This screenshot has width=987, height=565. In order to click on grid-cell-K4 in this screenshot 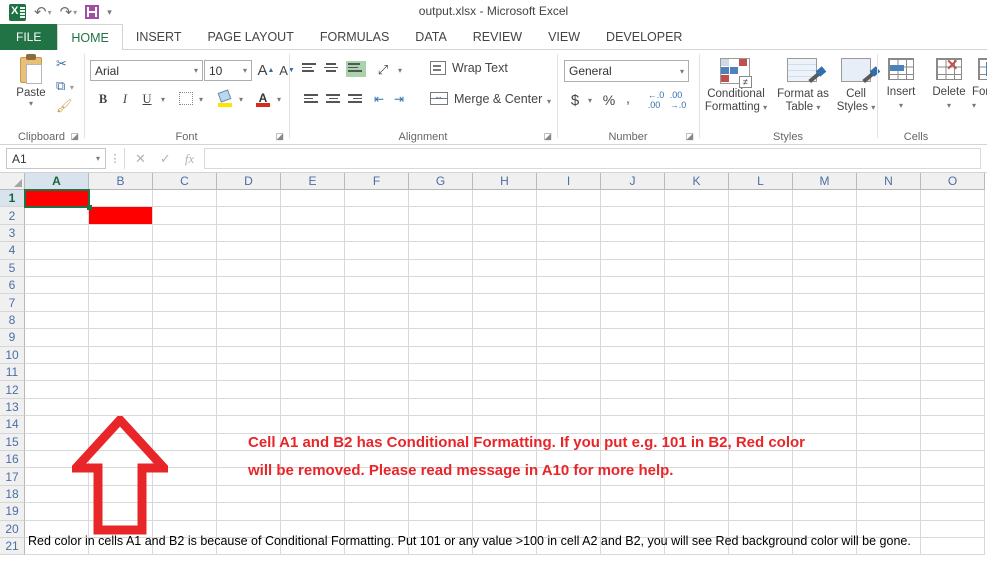, I will do `click(697, 251)`.